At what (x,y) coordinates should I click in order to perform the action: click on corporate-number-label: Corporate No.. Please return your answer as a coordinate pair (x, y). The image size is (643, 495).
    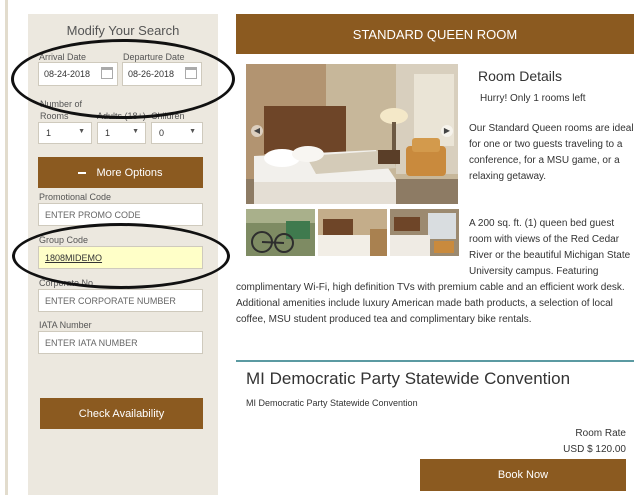
    Looking at the image, I should click on (67, 283).